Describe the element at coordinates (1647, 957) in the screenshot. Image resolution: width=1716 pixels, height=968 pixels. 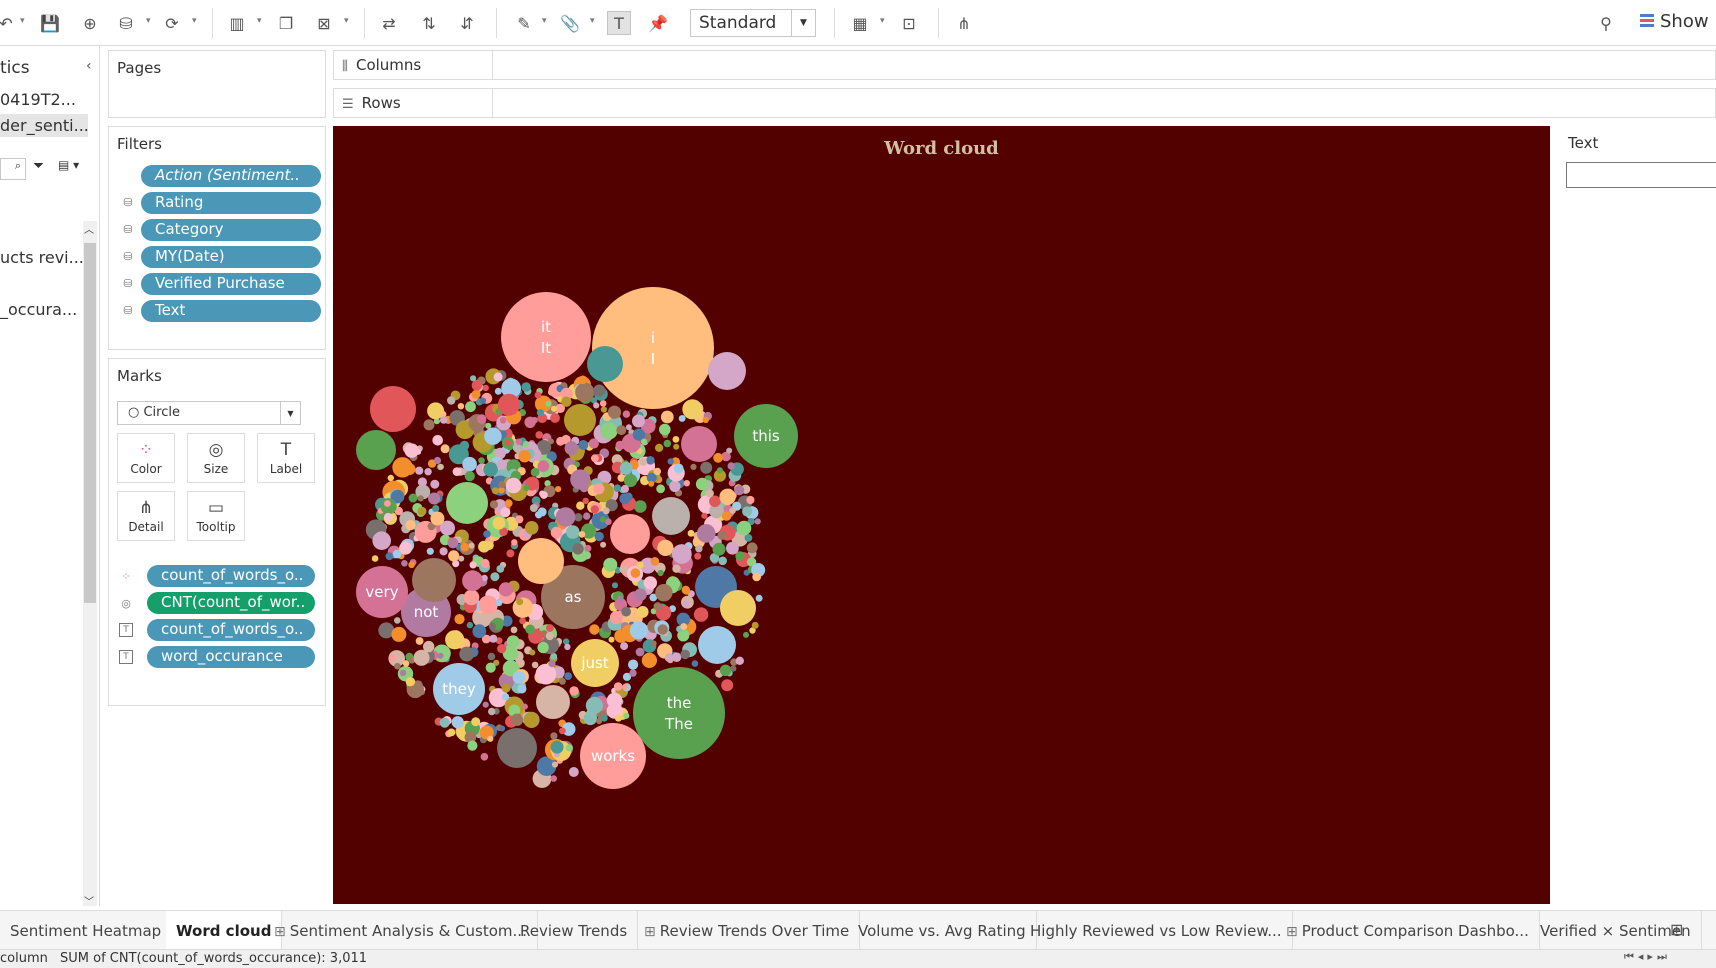
I see `sheet-nav-icons: ⏮◂▸⏭` at that location.